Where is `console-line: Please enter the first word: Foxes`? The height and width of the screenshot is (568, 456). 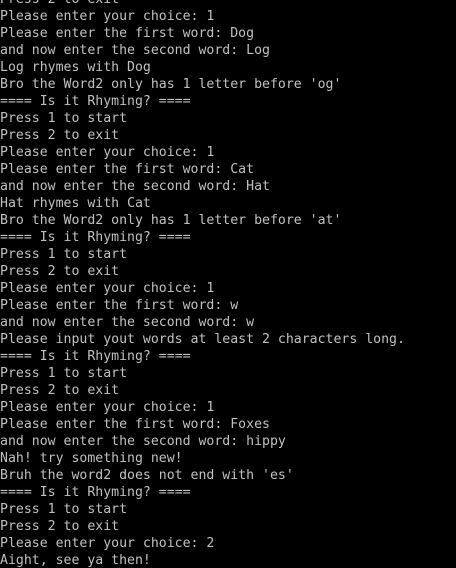 console-line: Please enter the first word: Foxes is located at coordinates (135, 424).